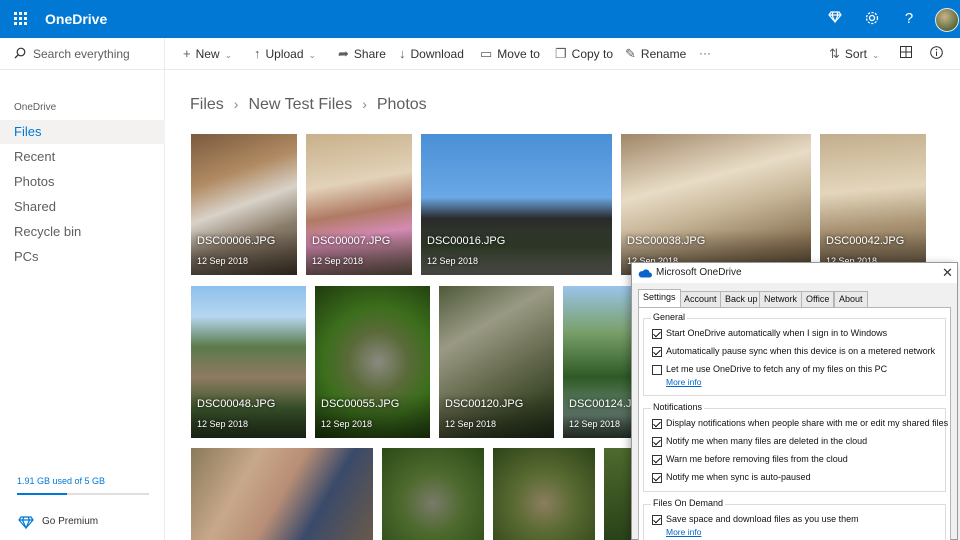 This screenshot has width=960, height=540. Describe the element at coordinates (82, 257) in the screenshot. I see `nav-item-pcs: PCs` at that location.